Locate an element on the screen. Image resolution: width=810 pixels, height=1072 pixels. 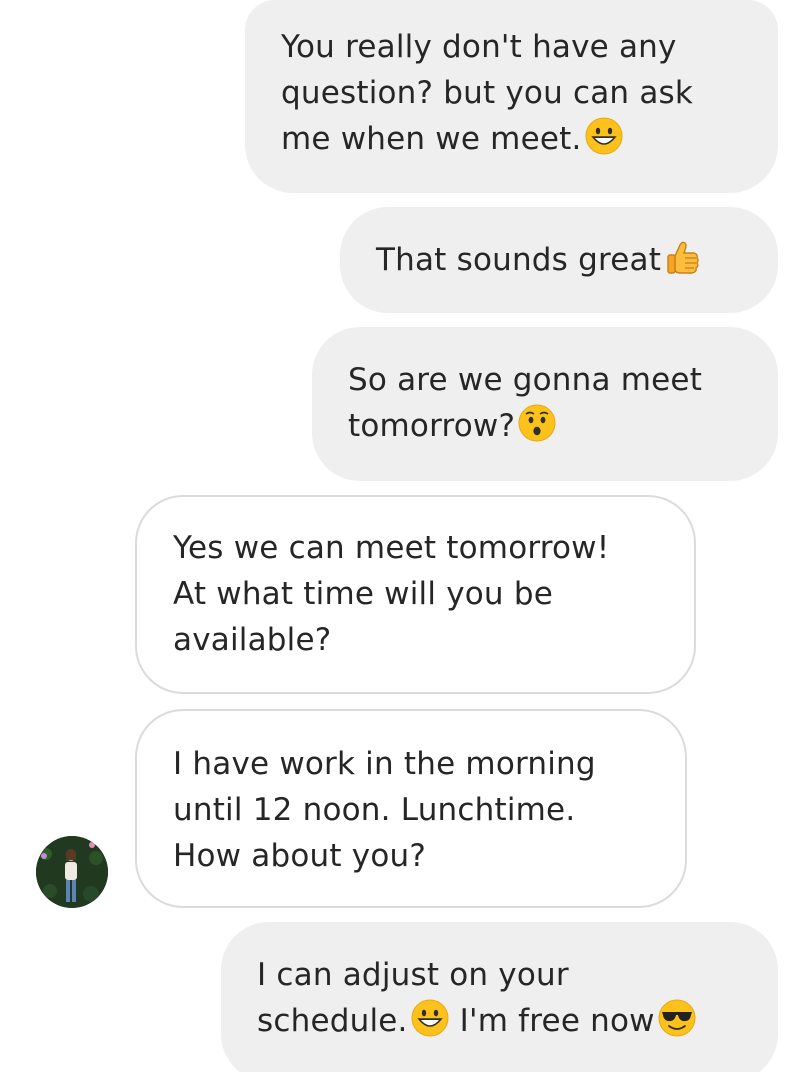
message-text: schedule. is located at coordinates (332, 1021).